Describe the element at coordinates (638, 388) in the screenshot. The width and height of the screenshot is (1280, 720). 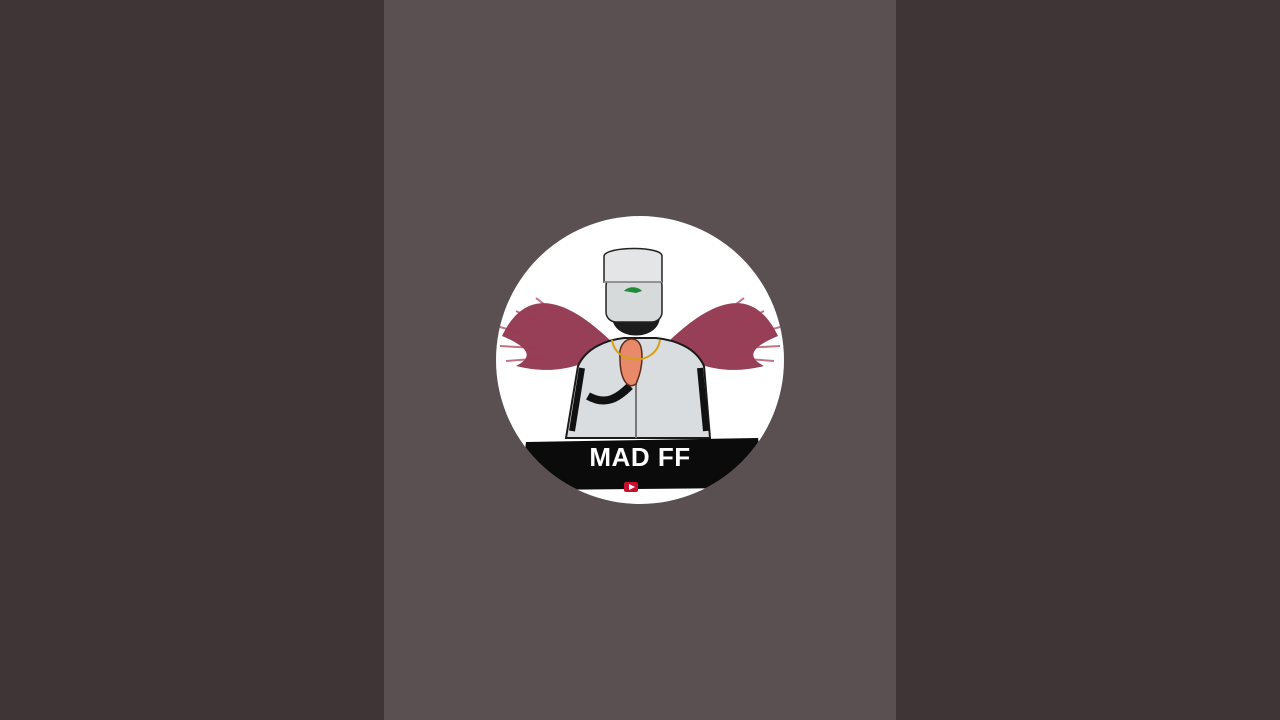
I see `character-body` at that location.